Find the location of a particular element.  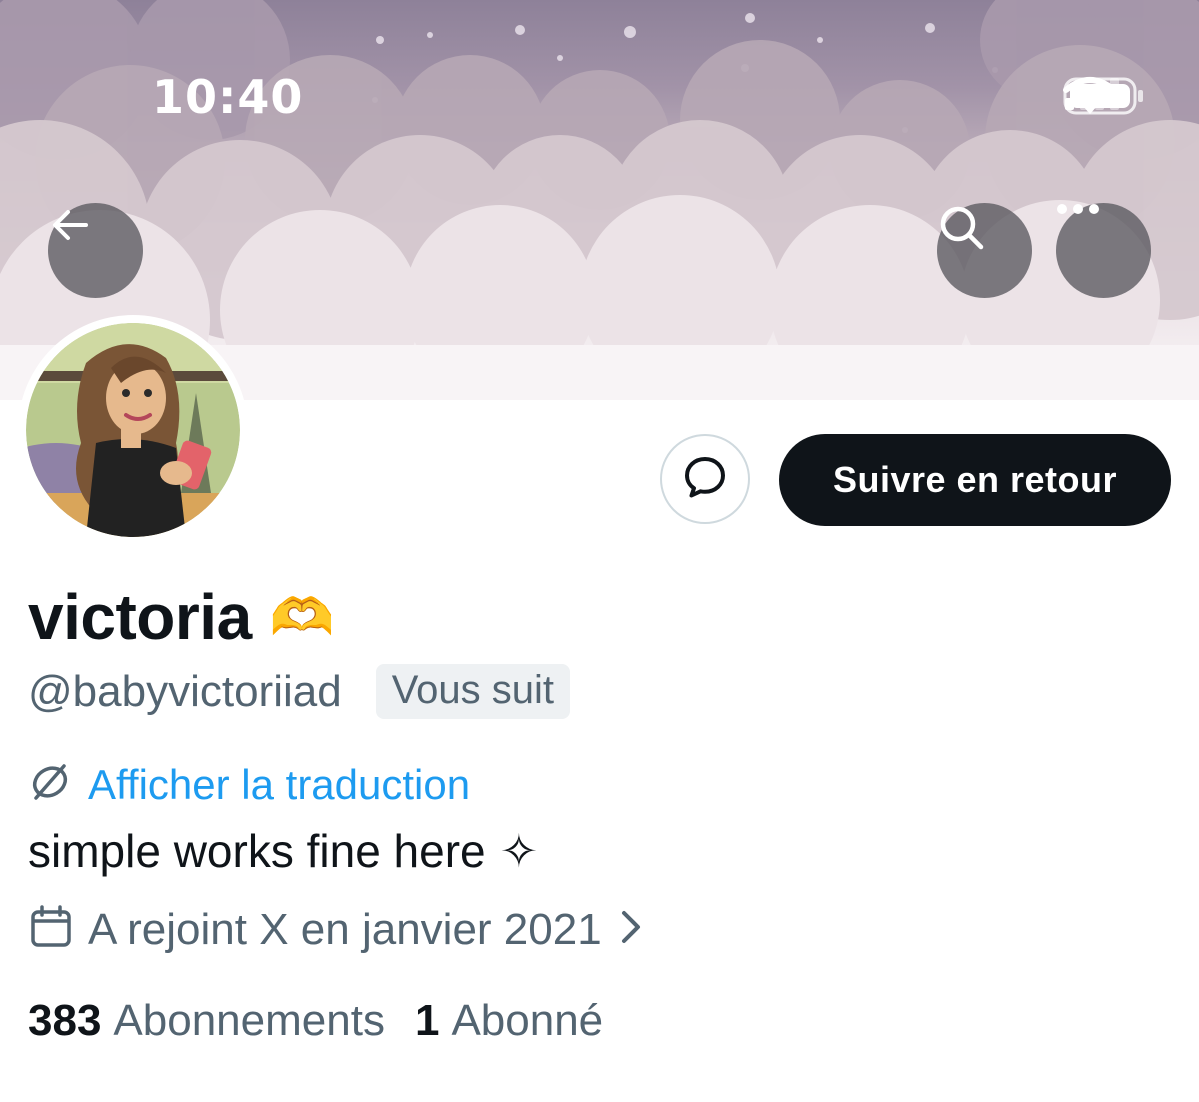

joined-date-row: A rejoint X en janvier 2021 is located at coordinates (336, 929).